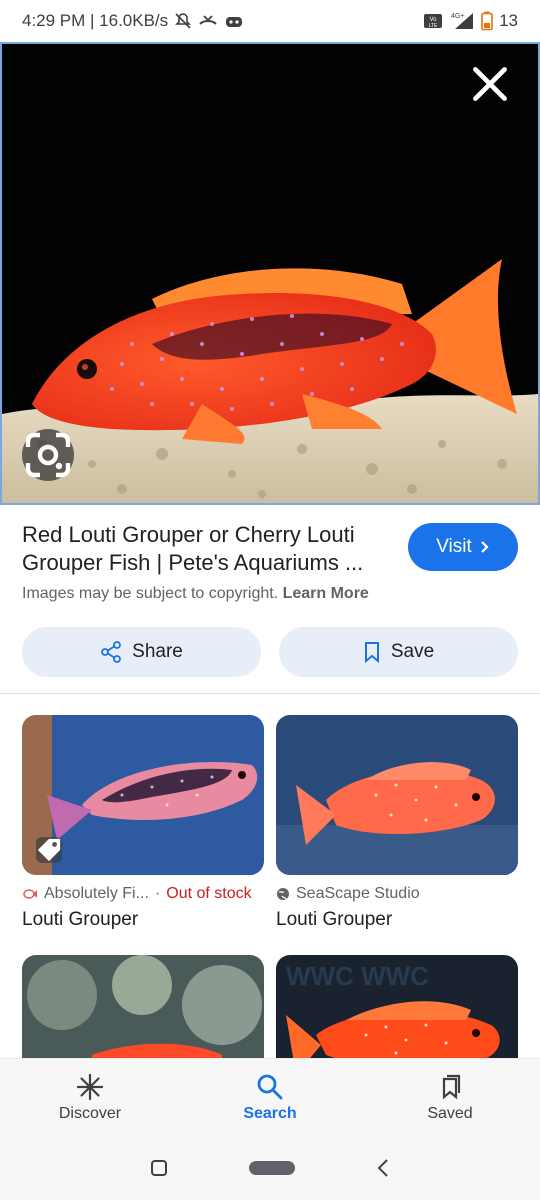  Describe the element at coordinates (183, 21) in the screenshot. I see `mute-notification-icon` at that location.